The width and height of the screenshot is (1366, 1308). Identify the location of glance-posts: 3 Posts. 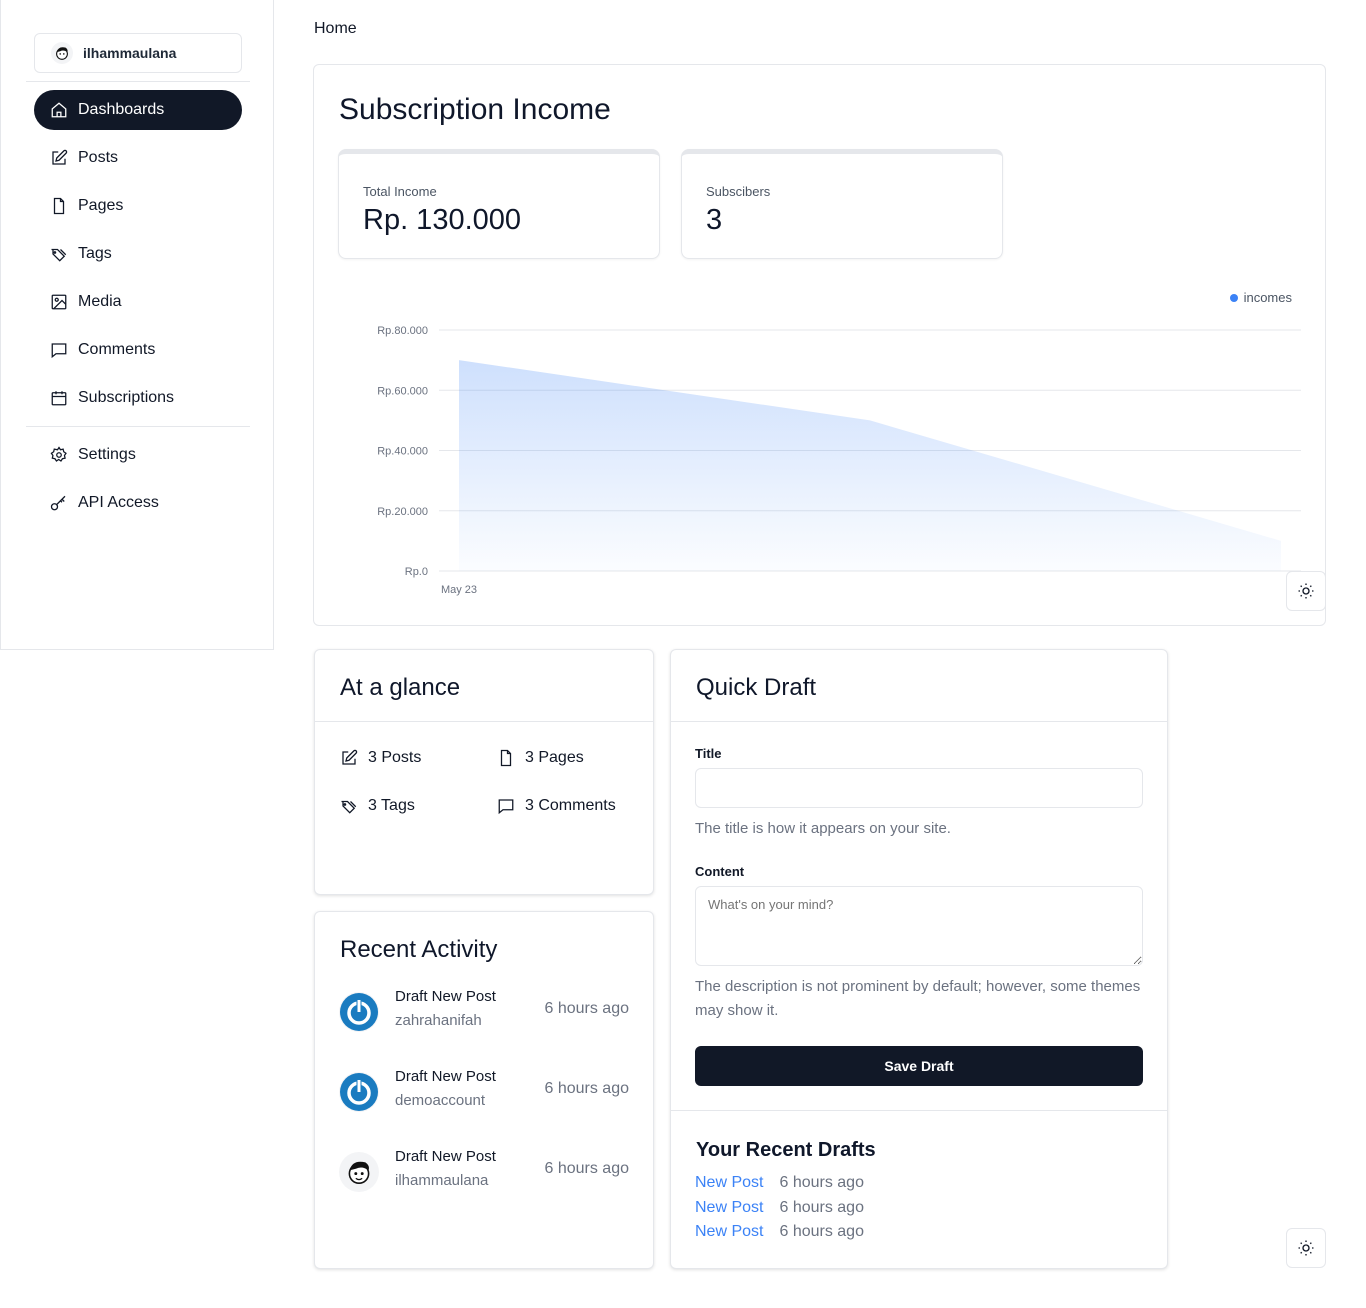
(380, 758).